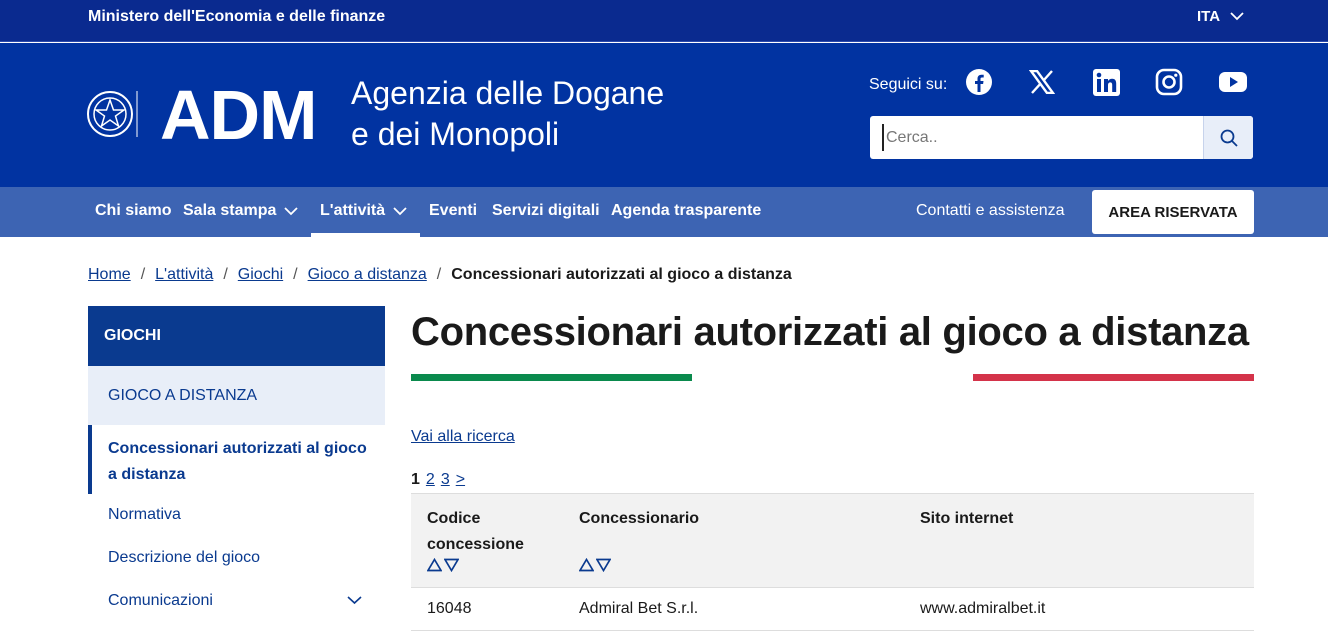 The height and width of the screenshot is (633, 1328). Describe the element at coordinates (443, 565) in the screenshot. I see `sort-controls-codice` at that location.